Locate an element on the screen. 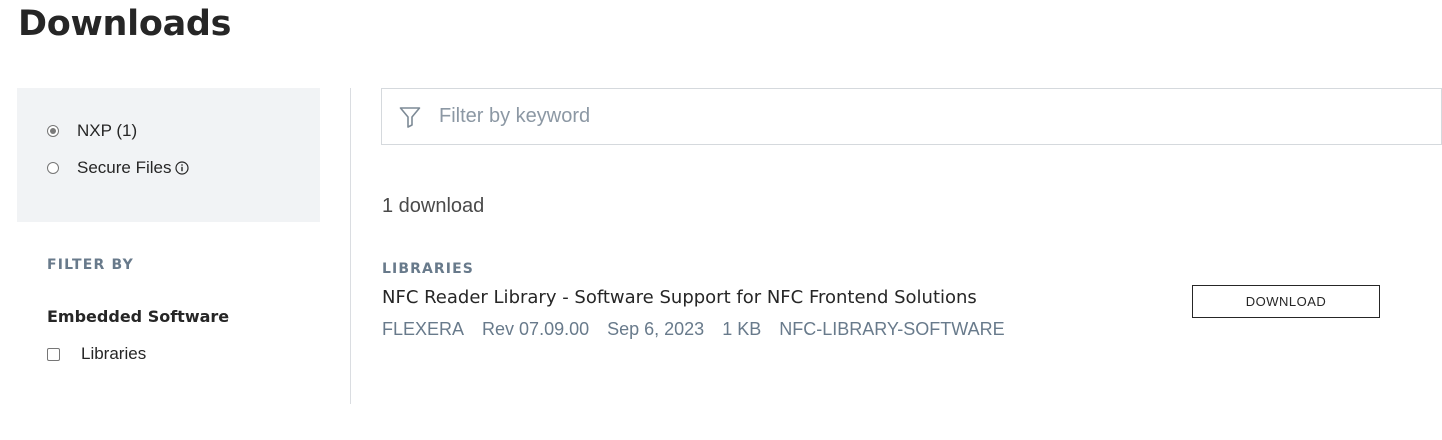 Image resolution: width=1442 pixels, height=440 pixels. filter-icon is located at coordinates (410, 117).